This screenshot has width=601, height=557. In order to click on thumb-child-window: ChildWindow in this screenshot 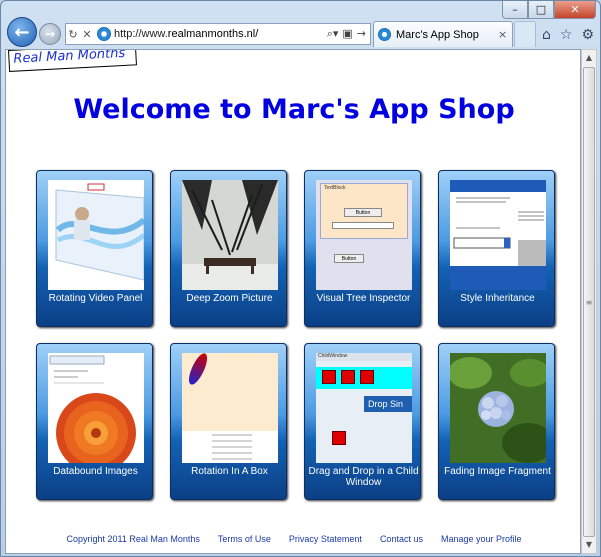, I will do `click(333, 356)`.